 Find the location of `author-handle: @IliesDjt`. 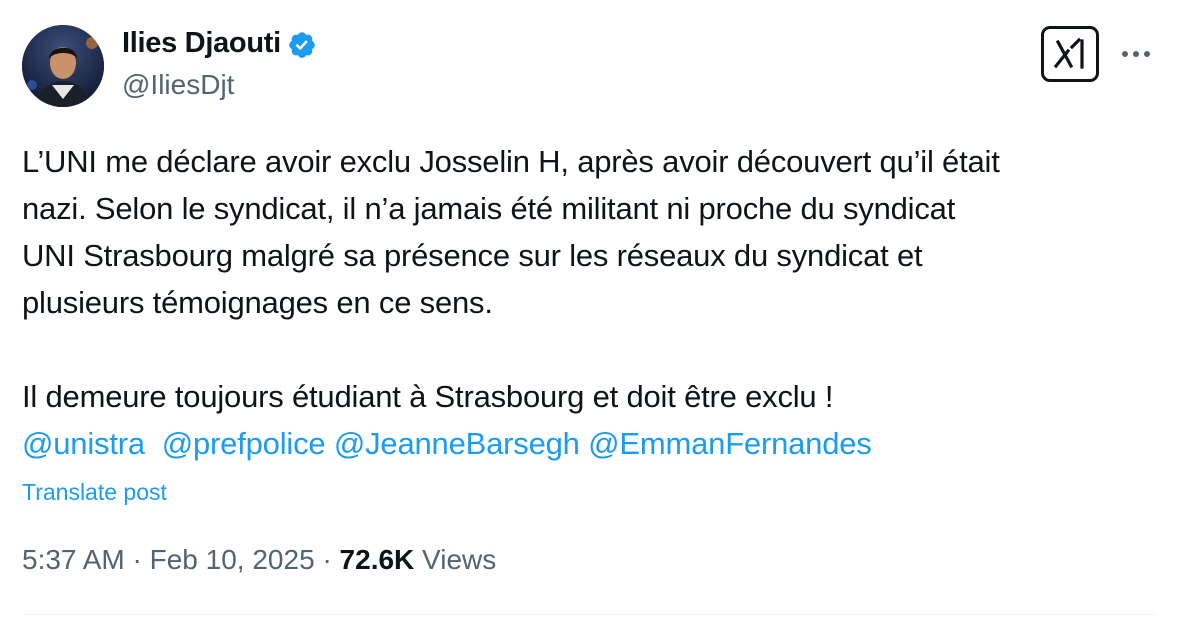

author-handle: @IliesDjt is located at coordinates (178, 85).